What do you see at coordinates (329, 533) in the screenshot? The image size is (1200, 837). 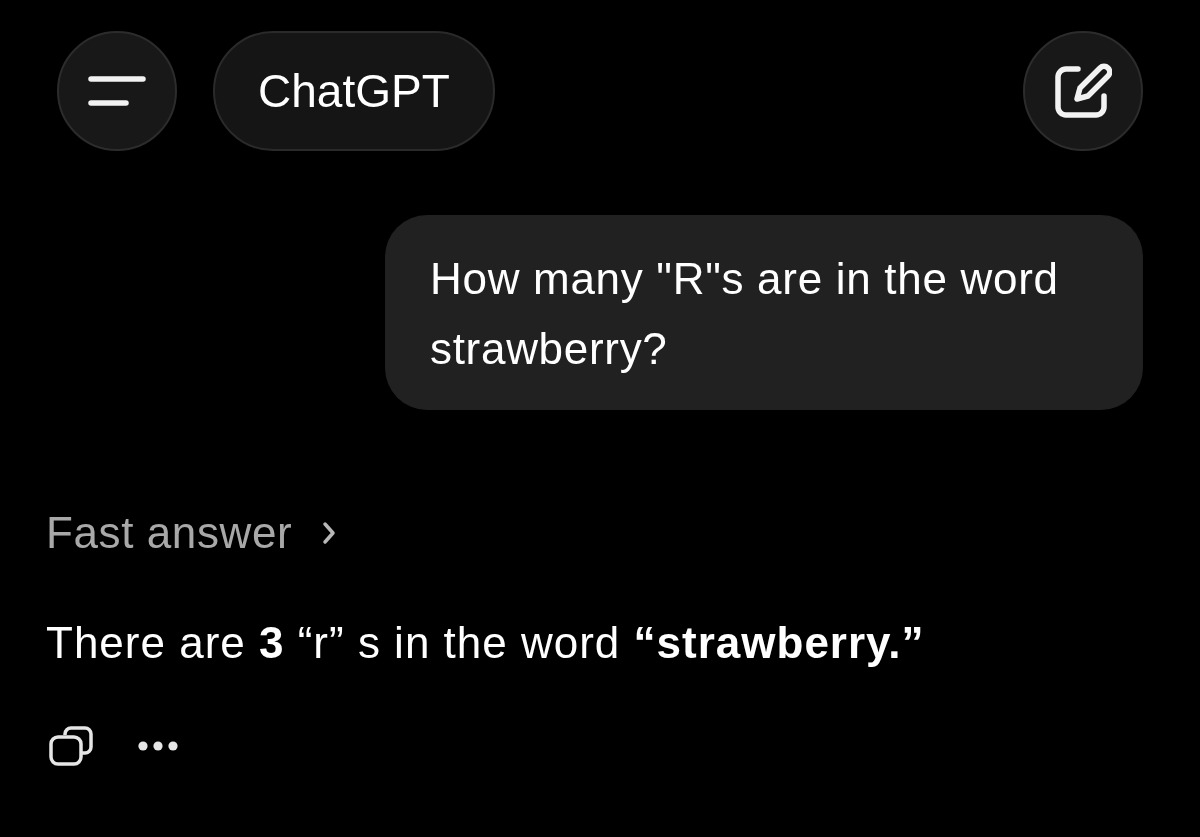 I see `chevron-right-icon` at bounding box center [329, 533].